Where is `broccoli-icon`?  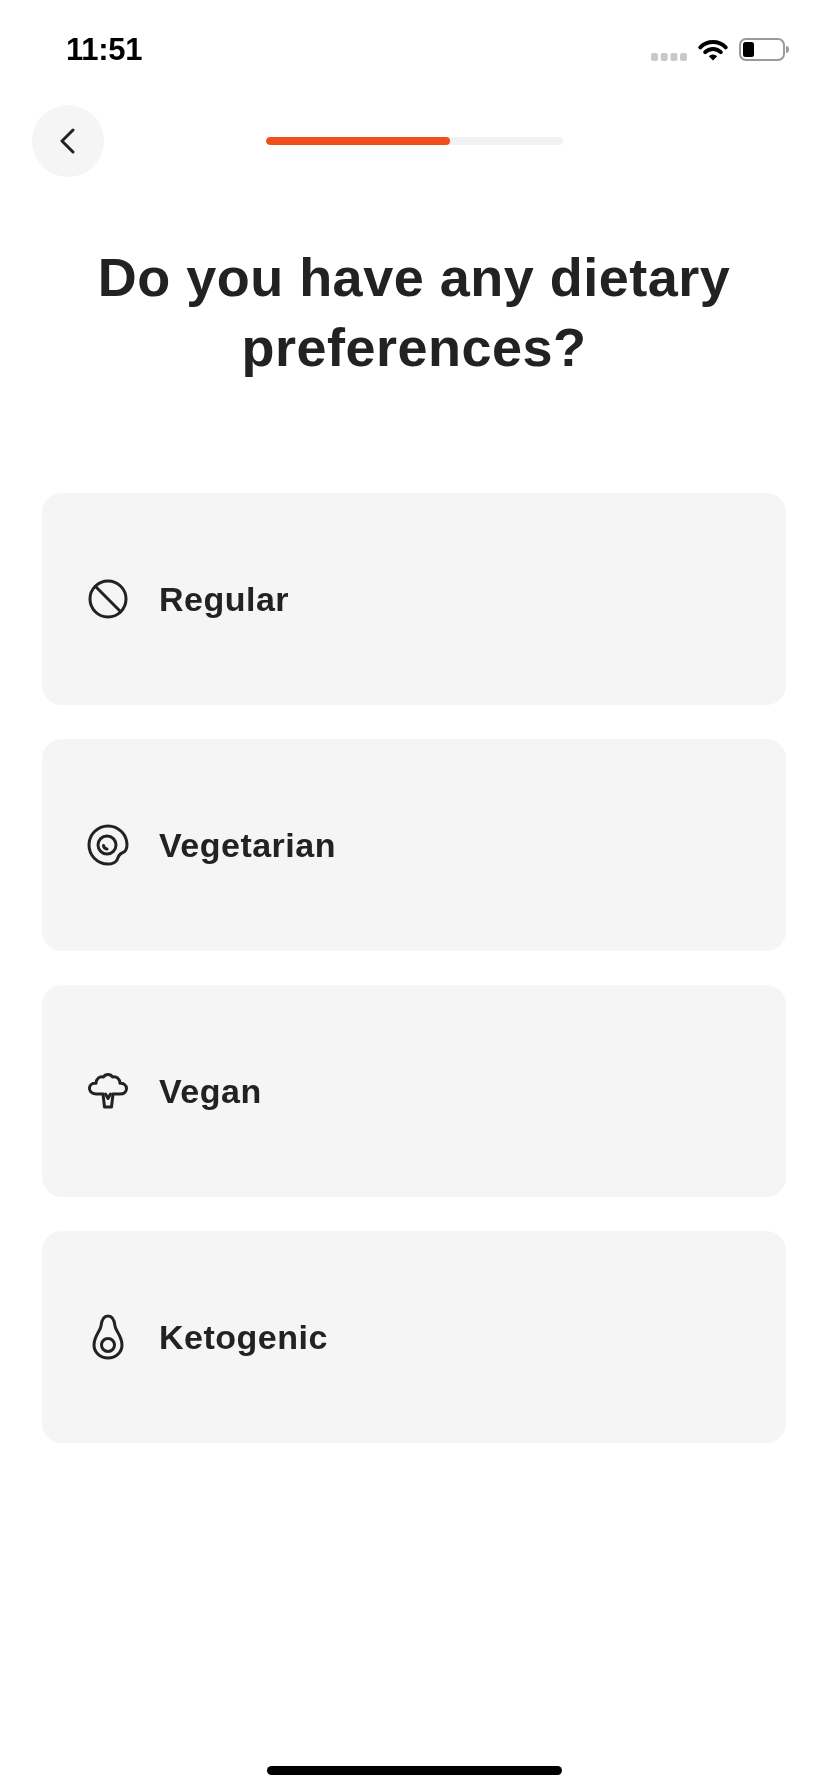 broccoli-icon is located at coordinates (108, 1091).